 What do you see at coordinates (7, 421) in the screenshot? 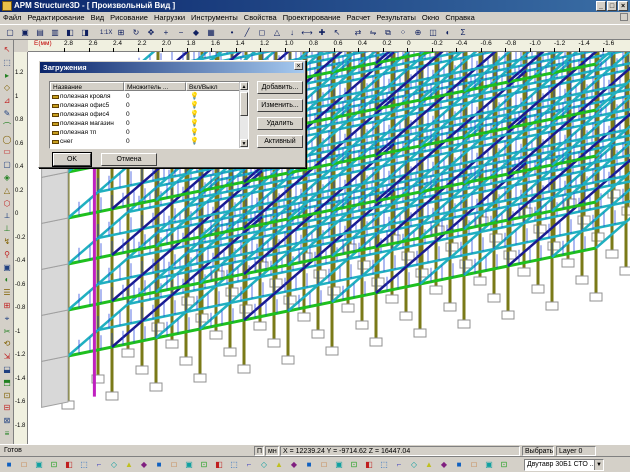
I see `left-tool-29-icon: ⊠` at bounding box center [7, 421].